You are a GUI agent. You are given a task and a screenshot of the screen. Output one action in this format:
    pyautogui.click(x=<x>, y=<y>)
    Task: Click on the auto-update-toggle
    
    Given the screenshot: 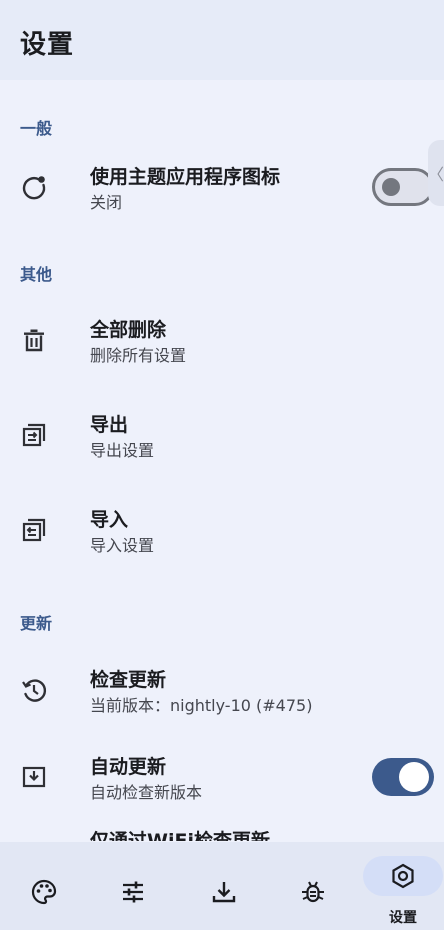 What is the action you would take?
    pyautogui.click(x=403, y=777)
    